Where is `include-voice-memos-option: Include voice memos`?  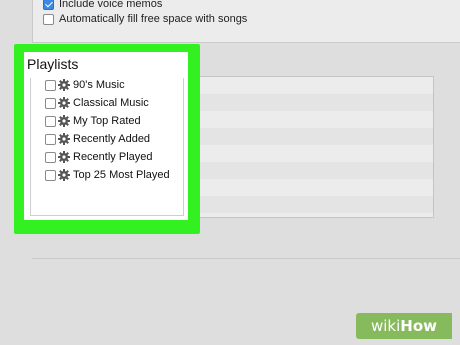
include-voice-memos-option: Include voice memos is located at coordinates (102, 5).